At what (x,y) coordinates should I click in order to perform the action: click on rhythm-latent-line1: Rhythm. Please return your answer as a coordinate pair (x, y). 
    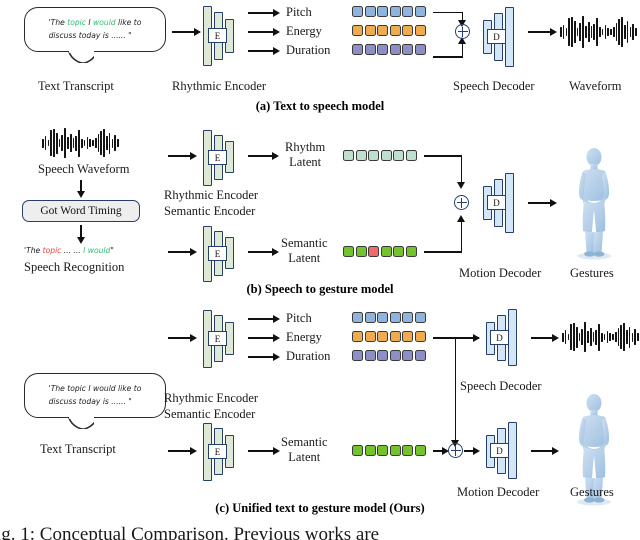
    Looking at the image, I should click on (305, 147).